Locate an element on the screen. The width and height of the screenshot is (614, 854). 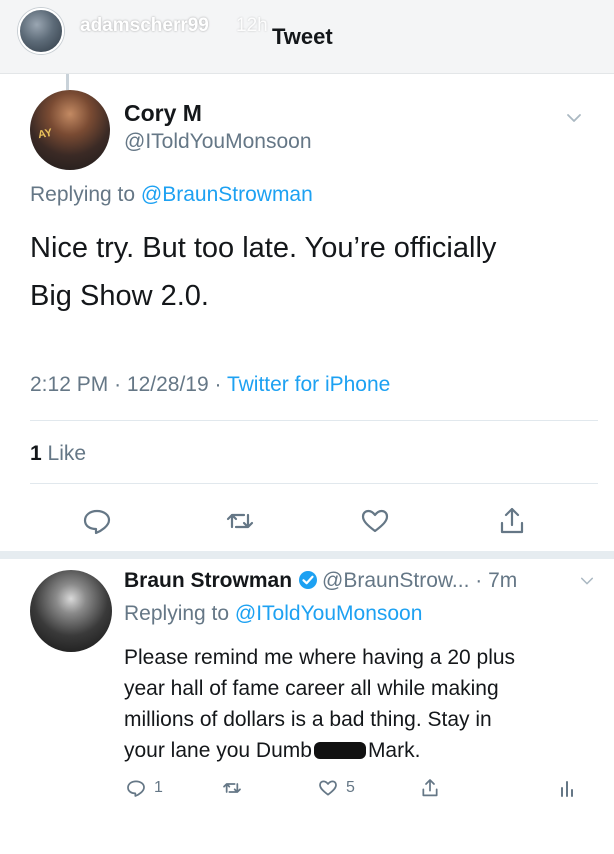
like-button is located at coordinates (375, 521).